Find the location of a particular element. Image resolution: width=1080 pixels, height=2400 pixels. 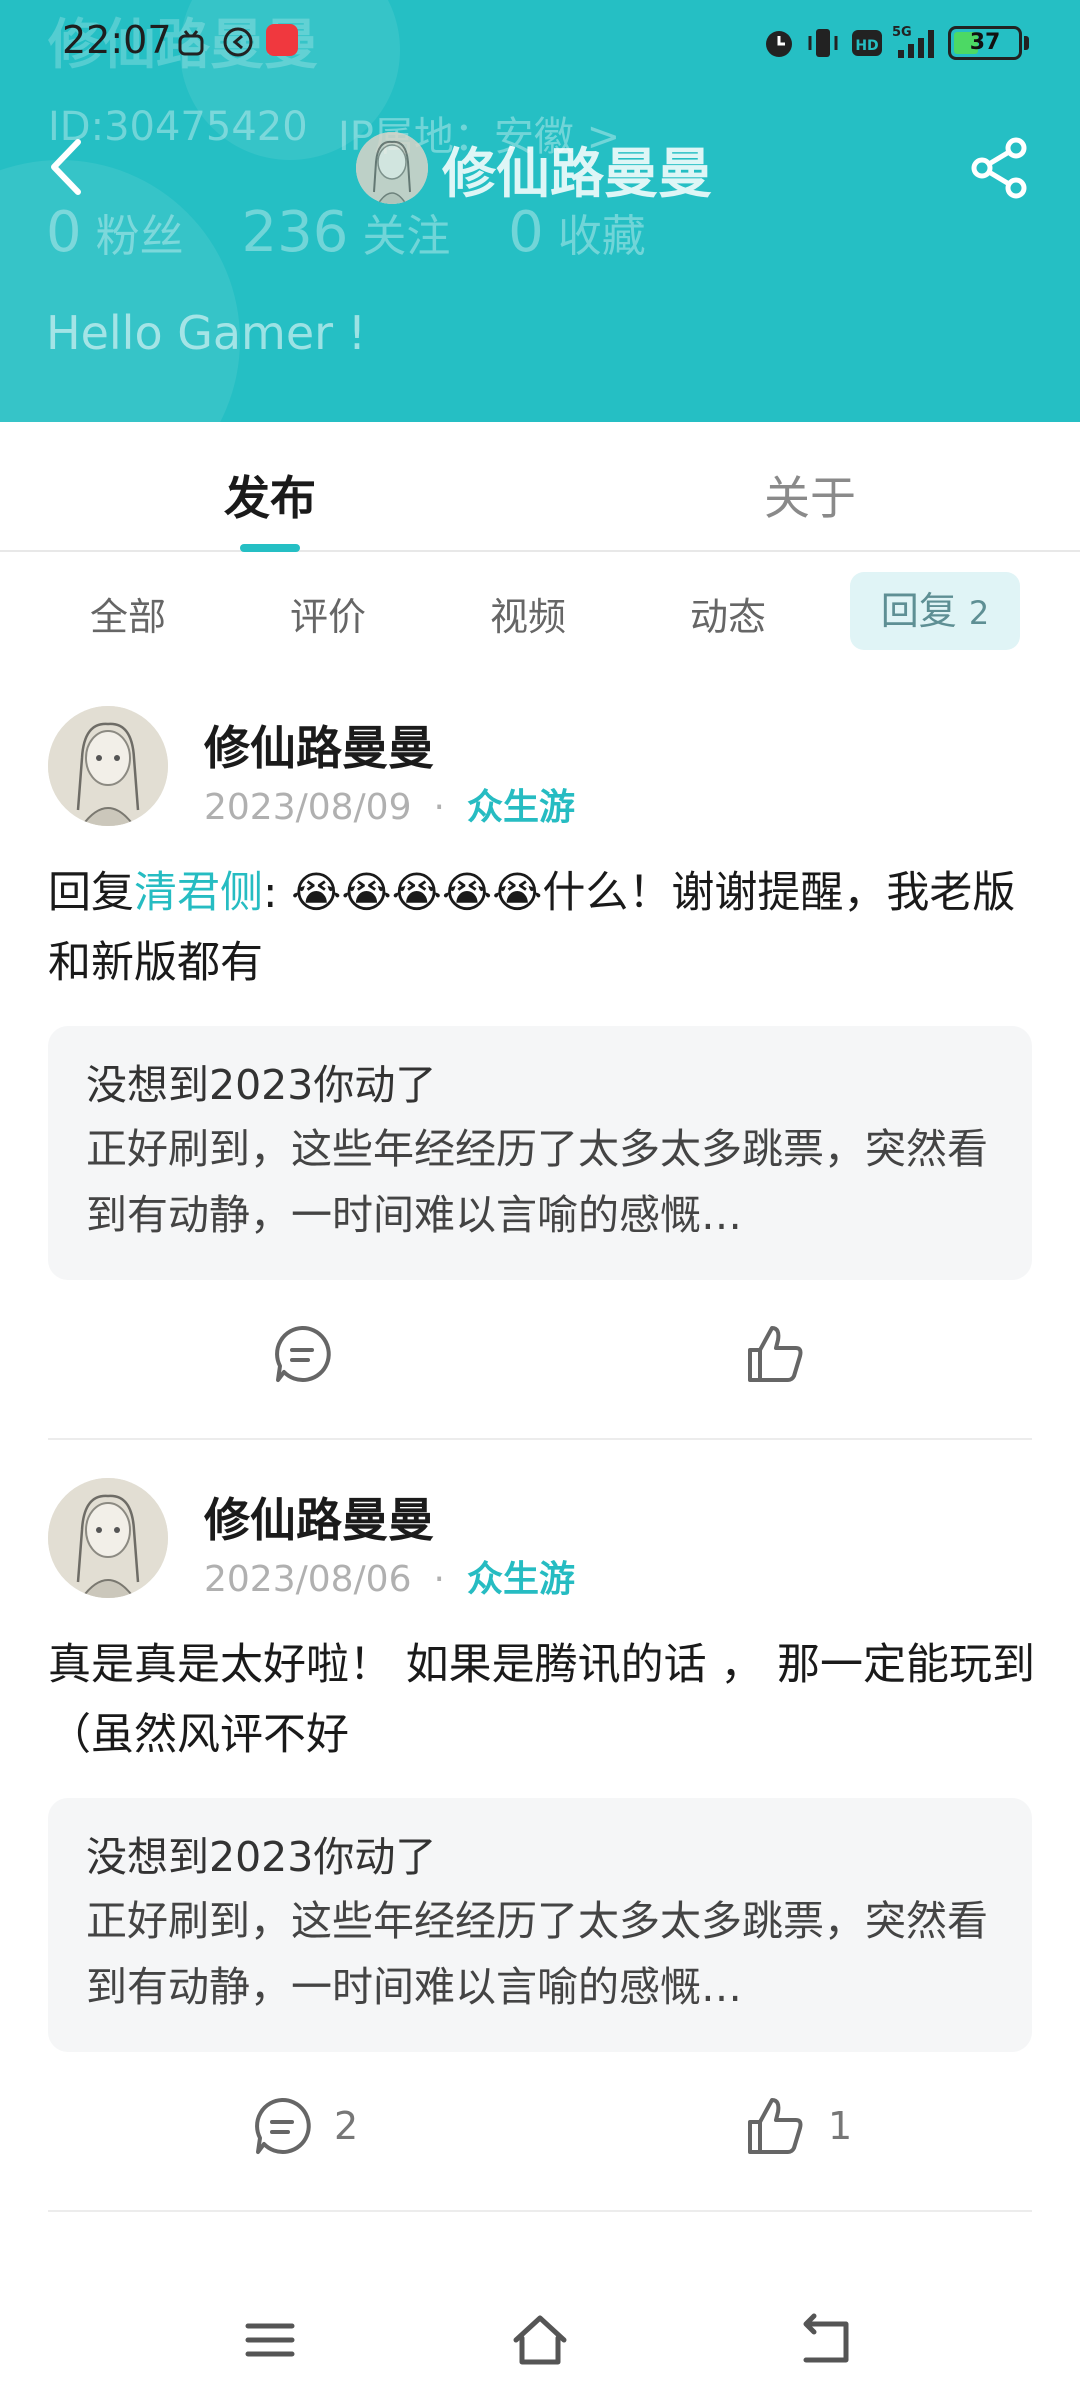

fans-count: 0 is located at coordinates (64, 232).